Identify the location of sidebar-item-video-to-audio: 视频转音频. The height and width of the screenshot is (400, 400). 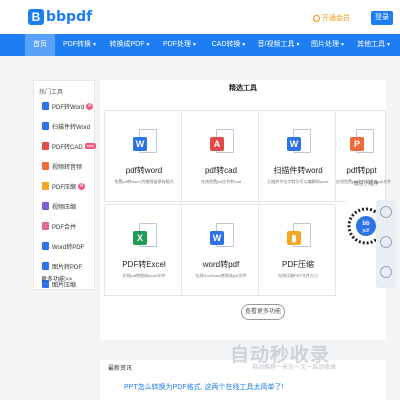
(62, 166).